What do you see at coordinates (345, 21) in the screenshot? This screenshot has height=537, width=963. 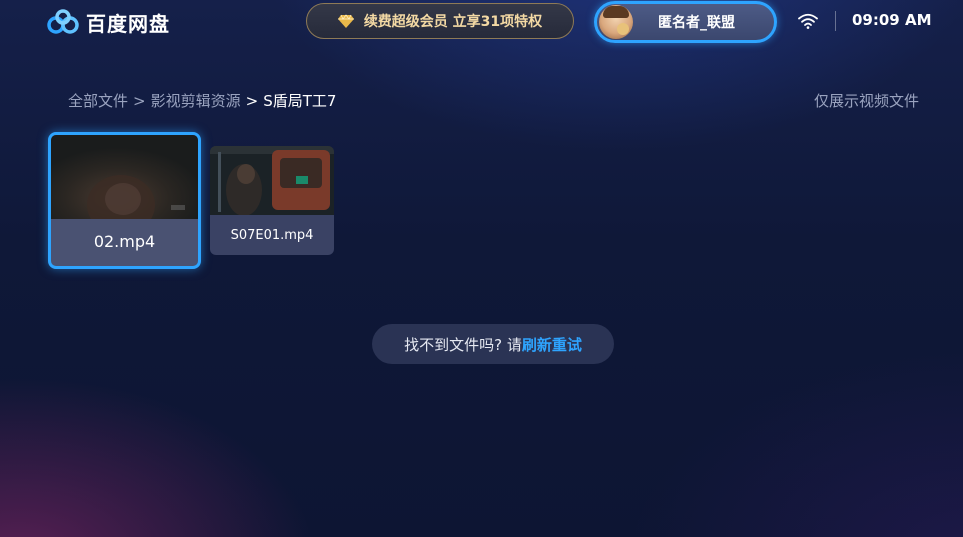 I see `vip-diamond-icon` at bounding box center [345, 21].